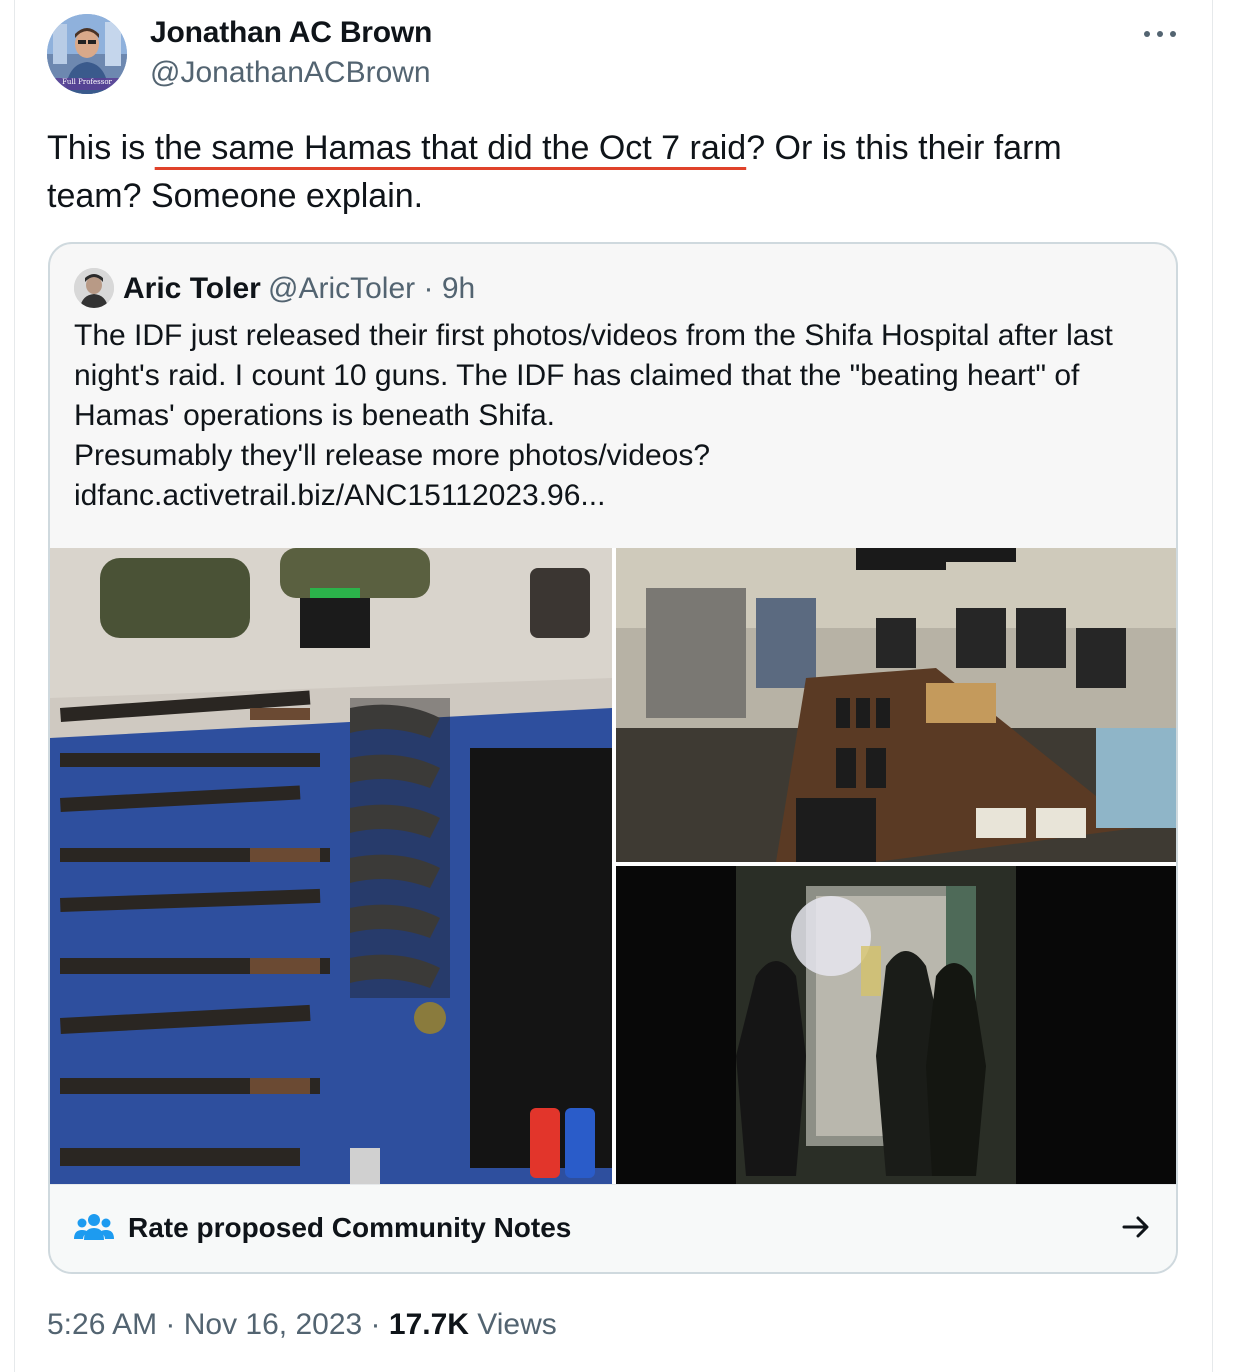 The image size is (1234, 1372). What do you see at coordinates (1135, 1227) in the screenshot?
I see `arrow-right-icon` at bounding box center [1135, 1227].